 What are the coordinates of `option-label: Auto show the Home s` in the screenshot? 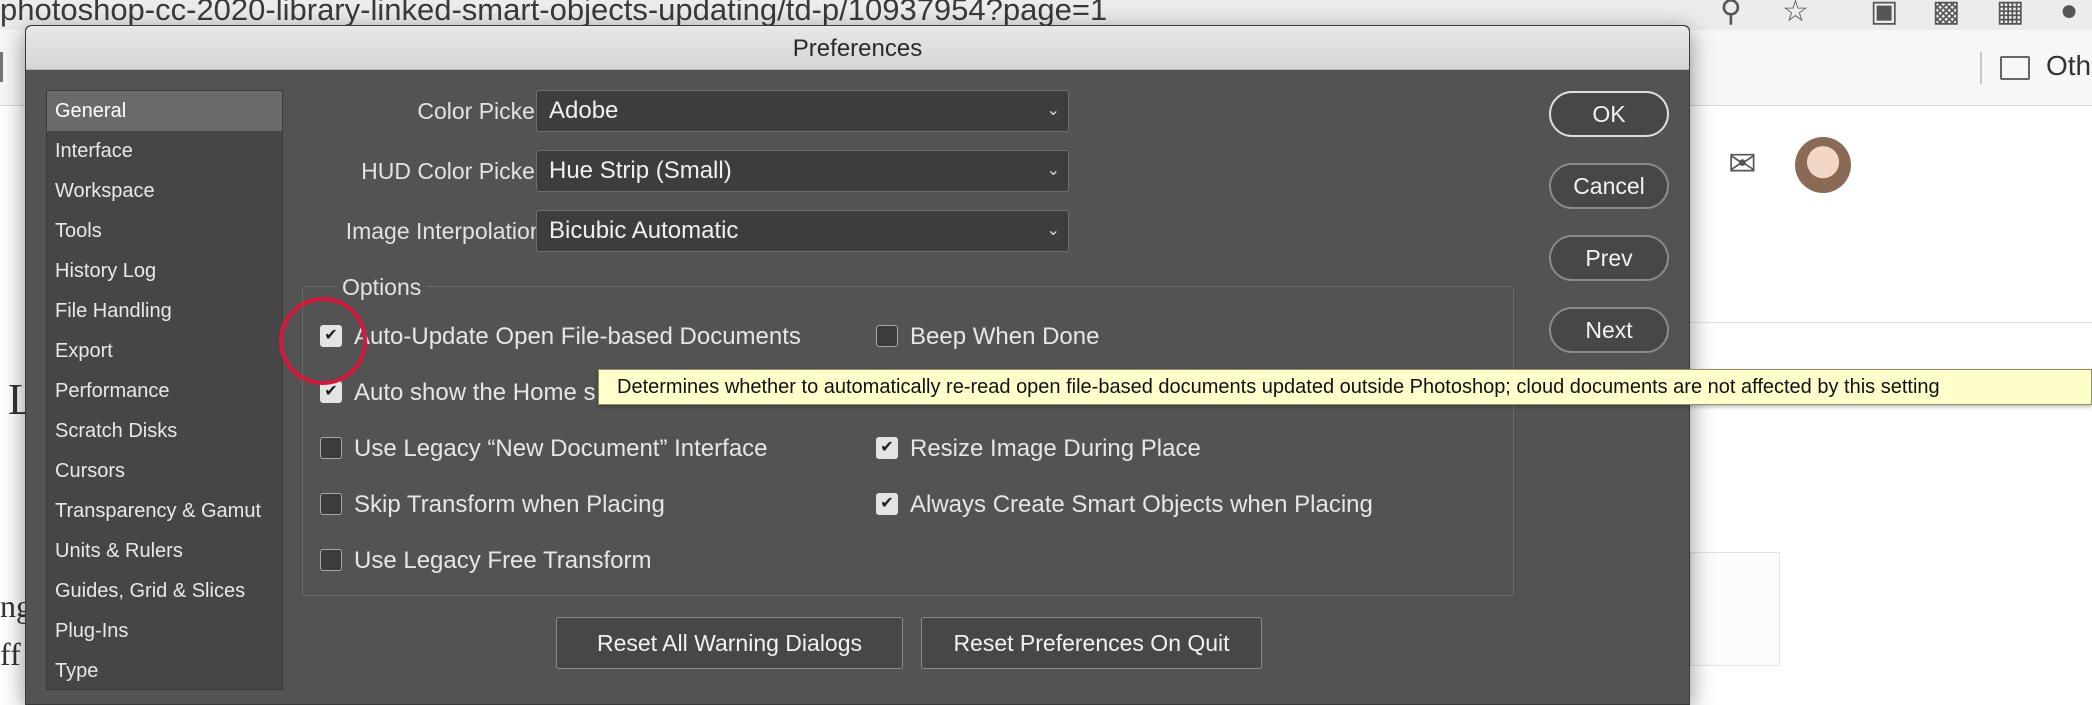 It's located at (475, 392).